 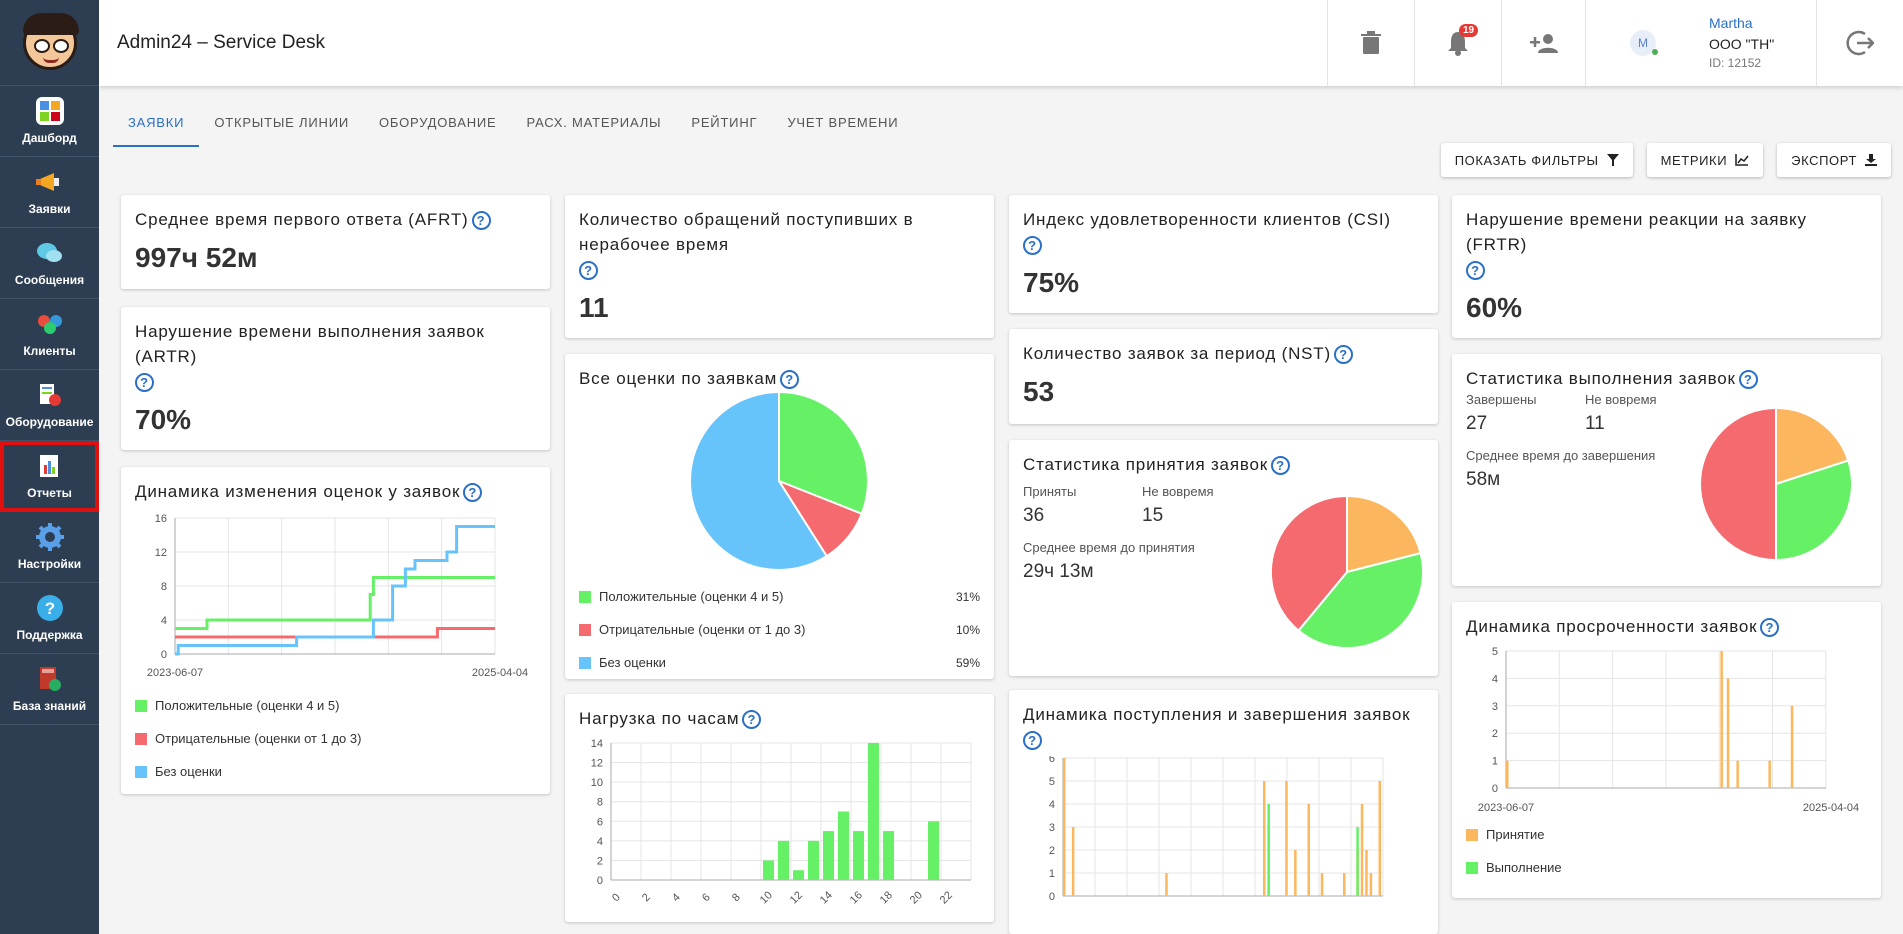 What do you see at coordinates (1666, 867) in the screenshot?
I see `legend-item: Выполнение` at bounding box center [1666, 867].